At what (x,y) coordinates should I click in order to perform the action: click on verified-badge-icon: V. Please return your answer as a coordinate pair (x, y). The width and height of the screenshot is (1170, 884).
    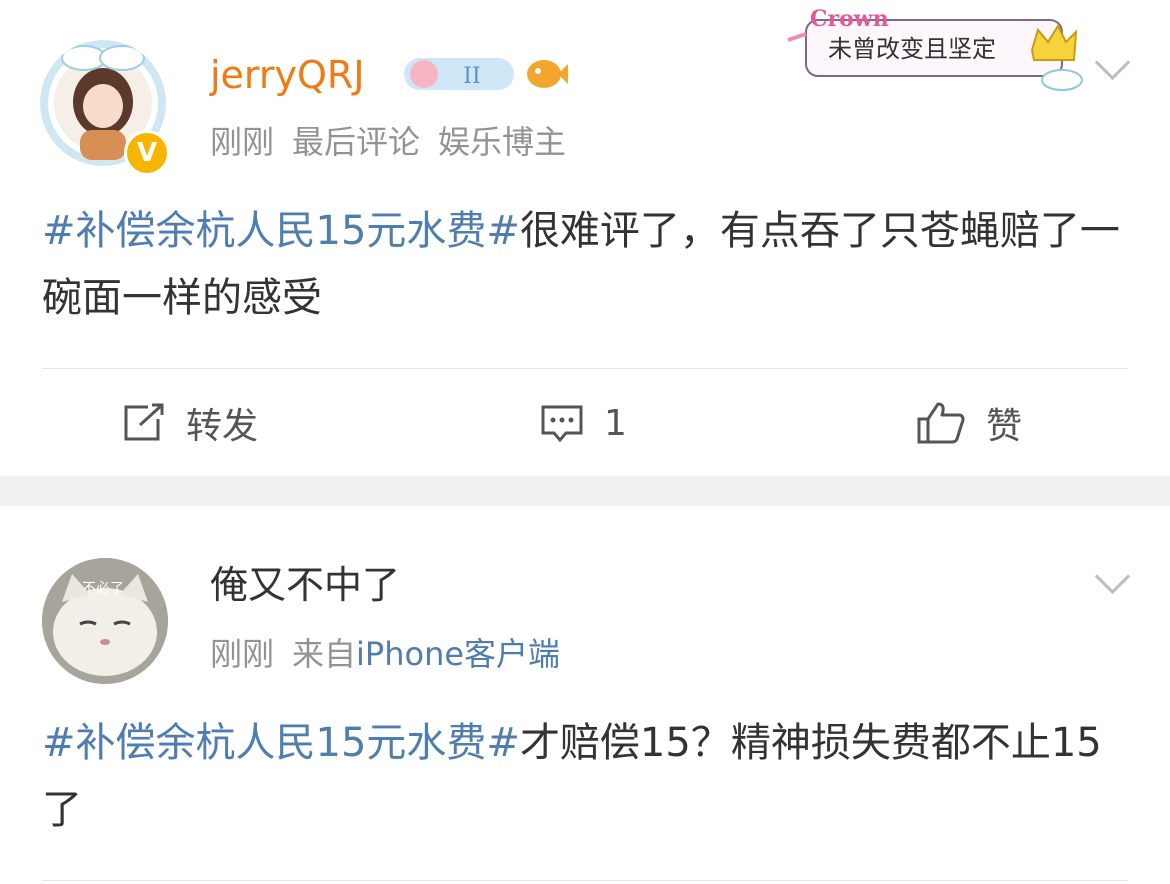
    Looking at the image, I should click on (147, 153).